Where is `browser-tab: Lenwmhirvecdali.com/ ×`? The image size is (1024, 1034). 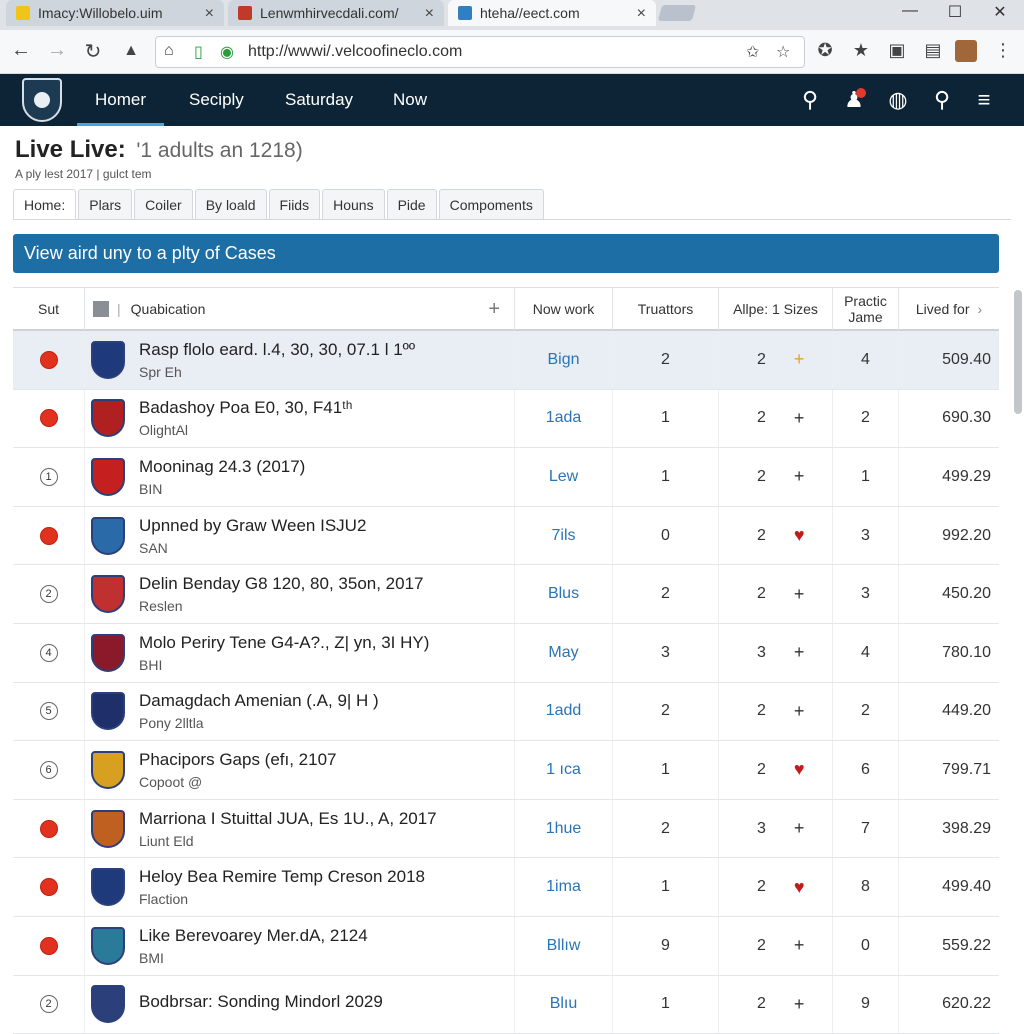 browser-tab: Lenwmhirvecdali.com/ × is located at coordinates (336, 13).